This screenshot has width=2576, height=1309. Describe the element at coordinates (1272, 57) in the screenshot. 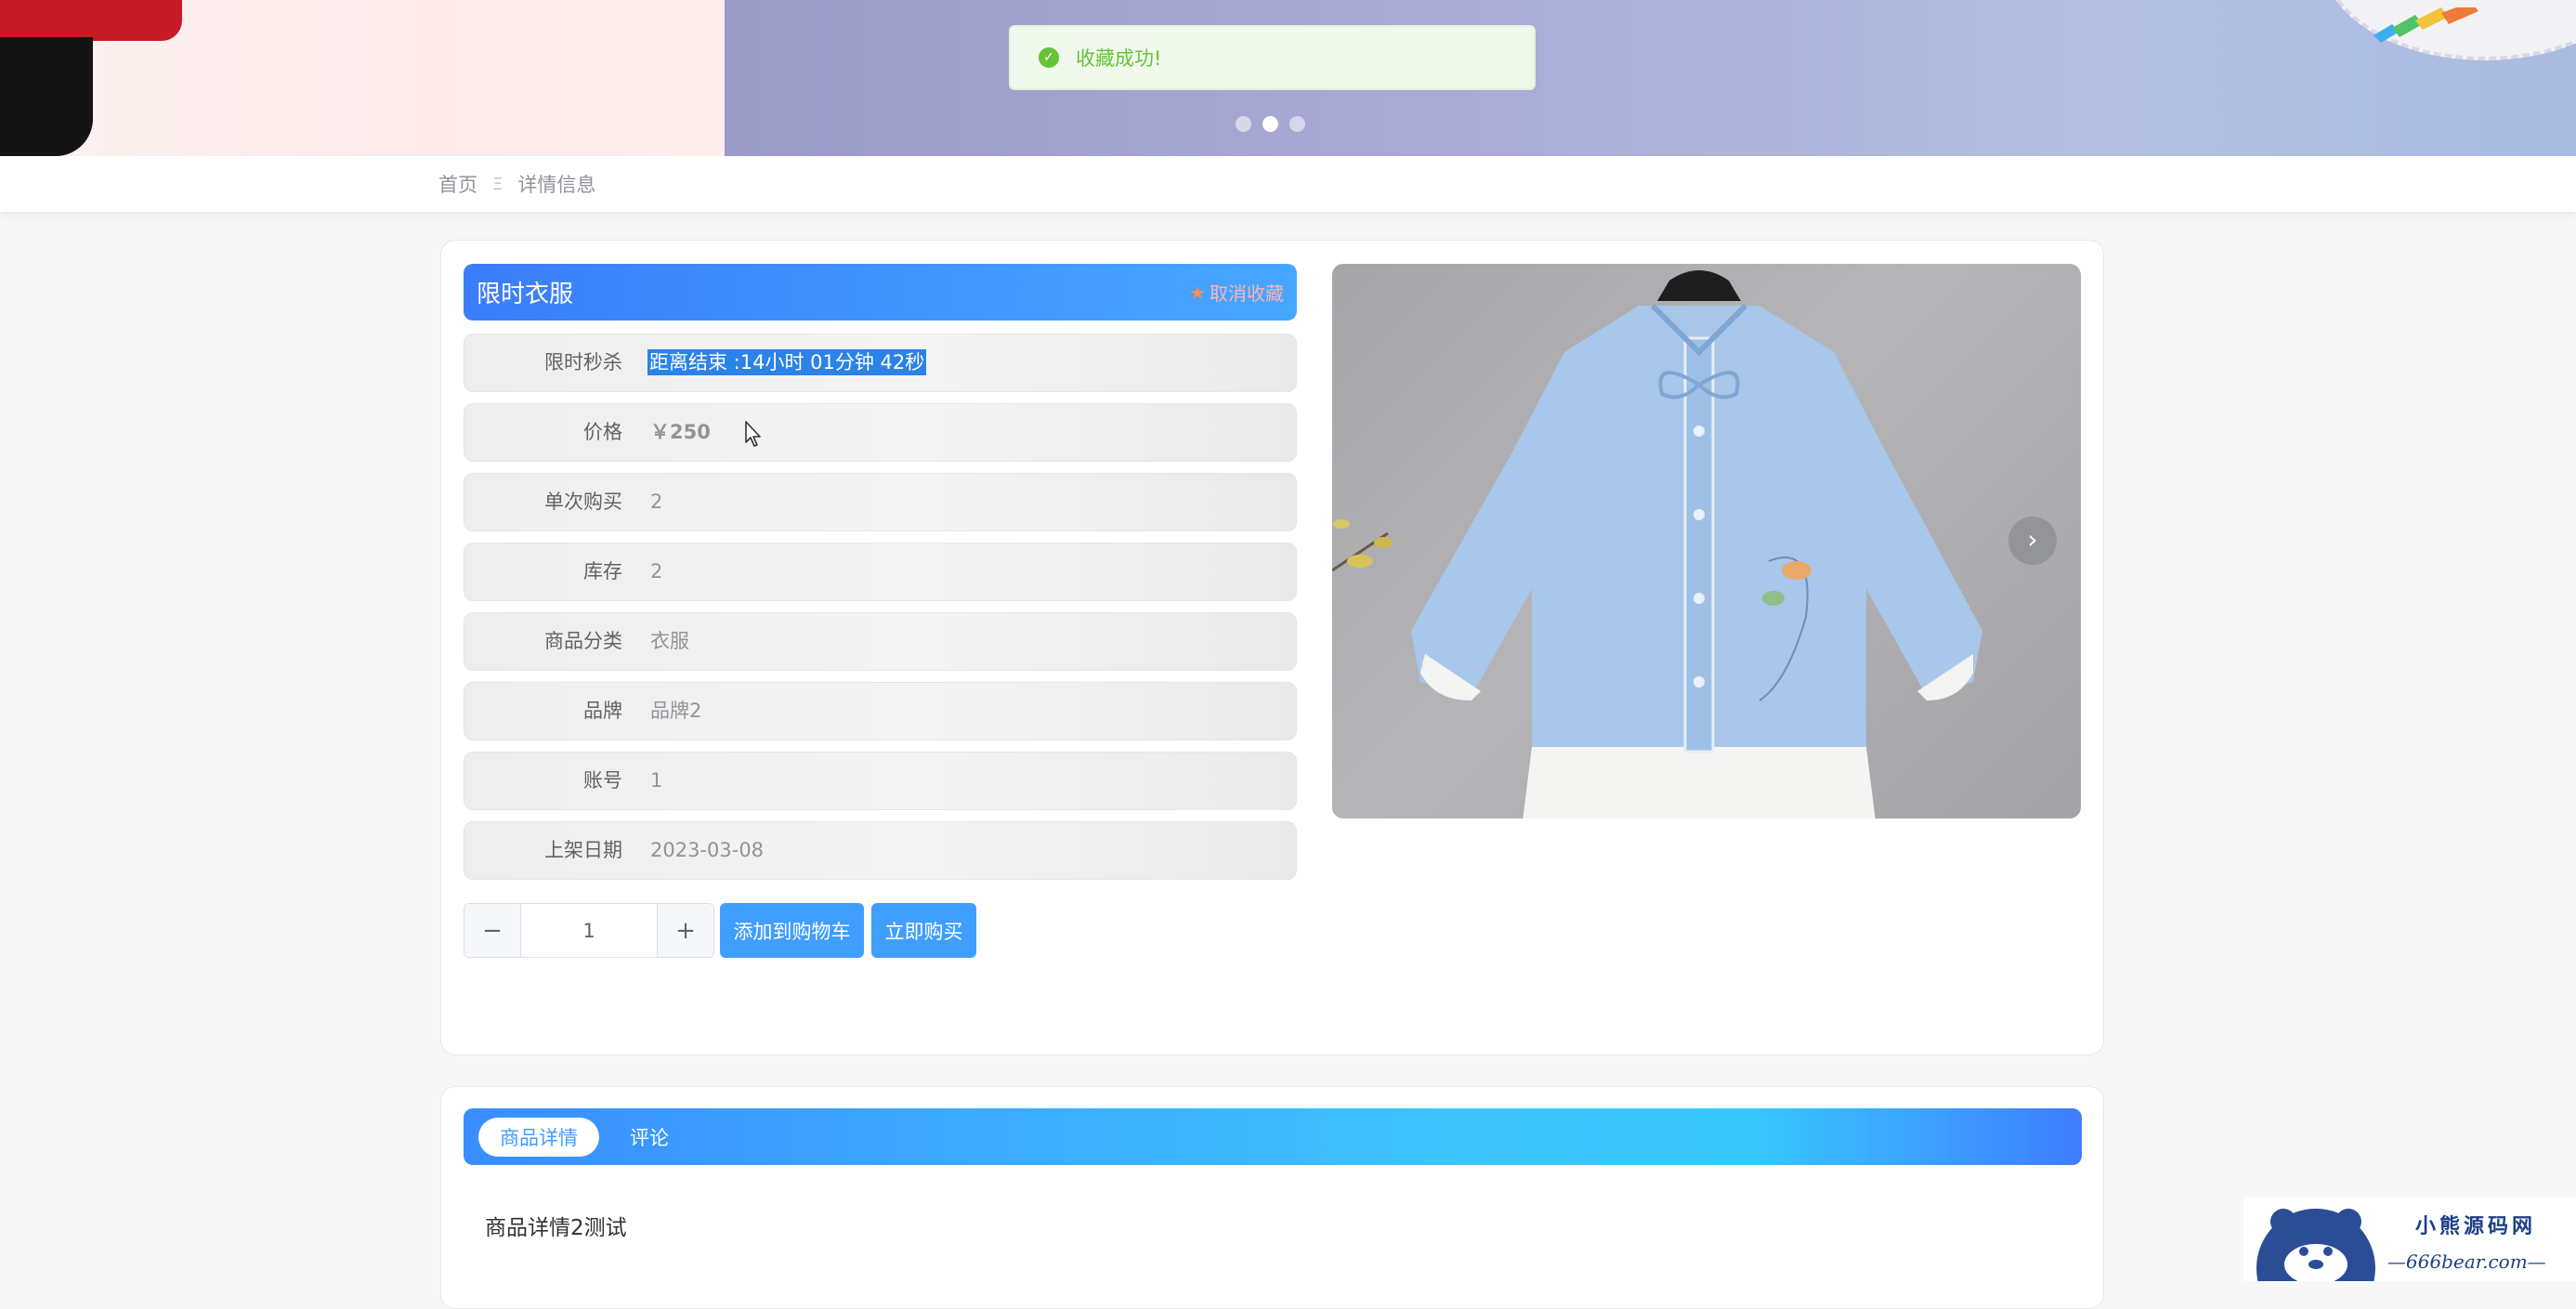

I see `success-toast: ✓ 收藏成功!` at that location.